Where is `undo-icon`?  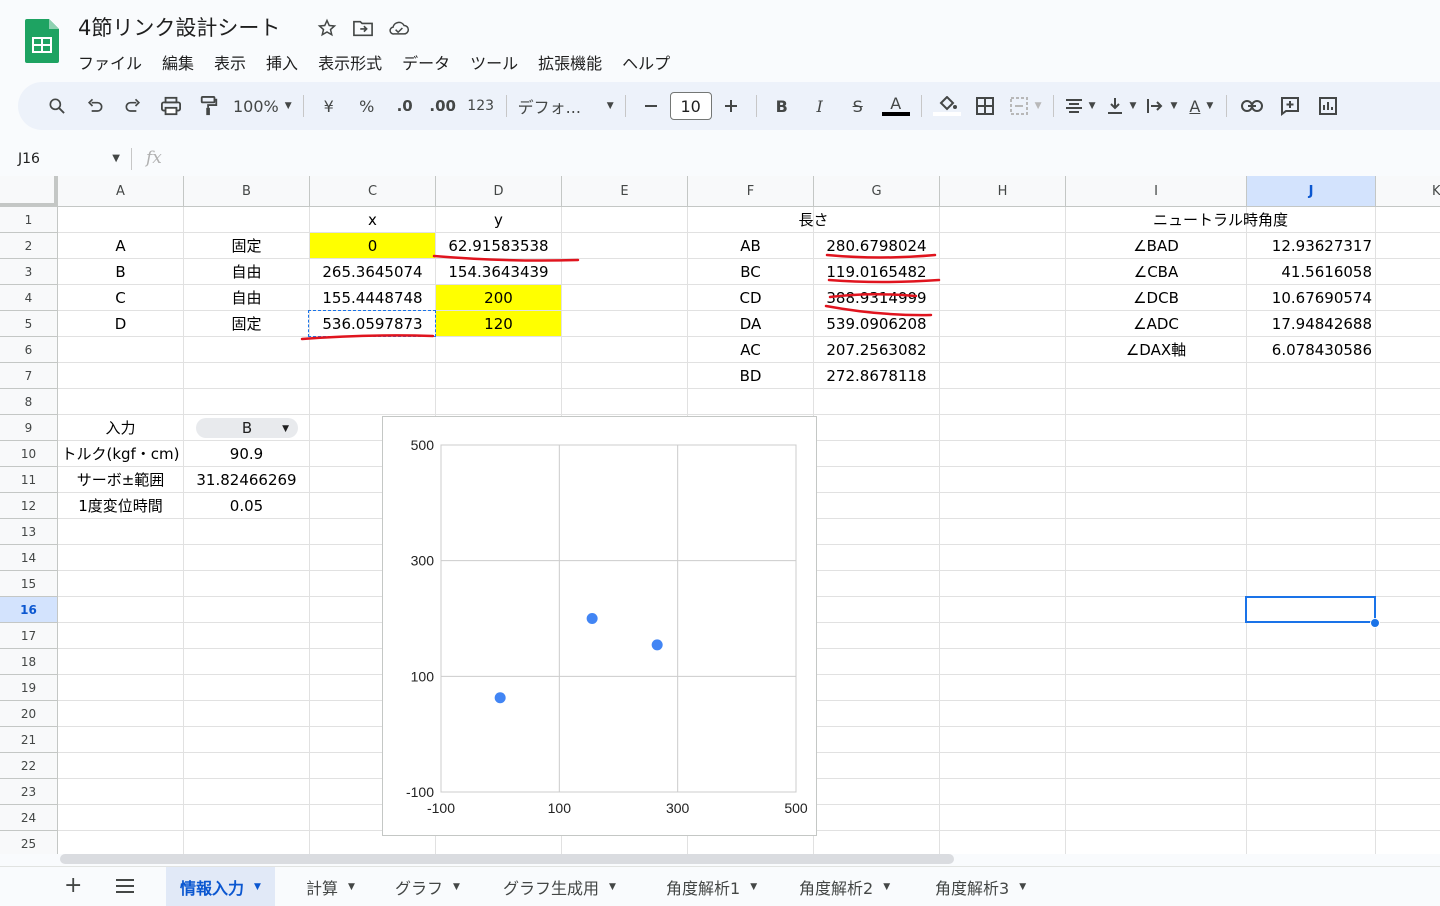 undo-icon is located at coordinates (95, 106).